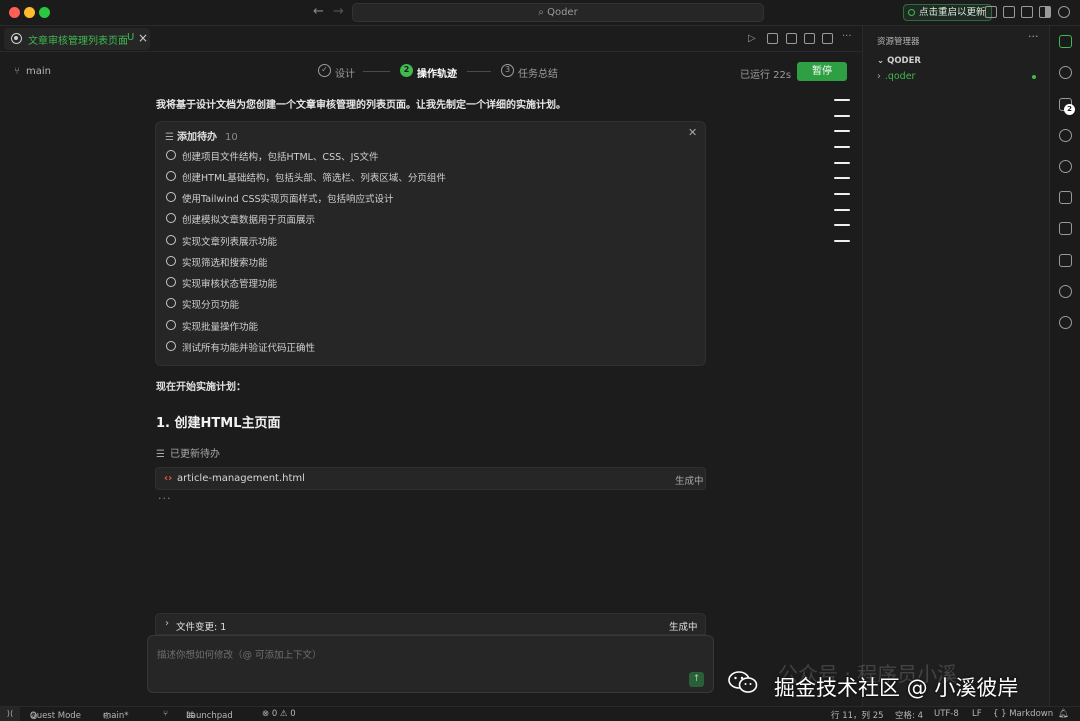  What do you see at coordinates (1063, 714) in the screenshot?
I see `notifications-bell-icon: 🔔︎` at bounding box center [1063, 714].